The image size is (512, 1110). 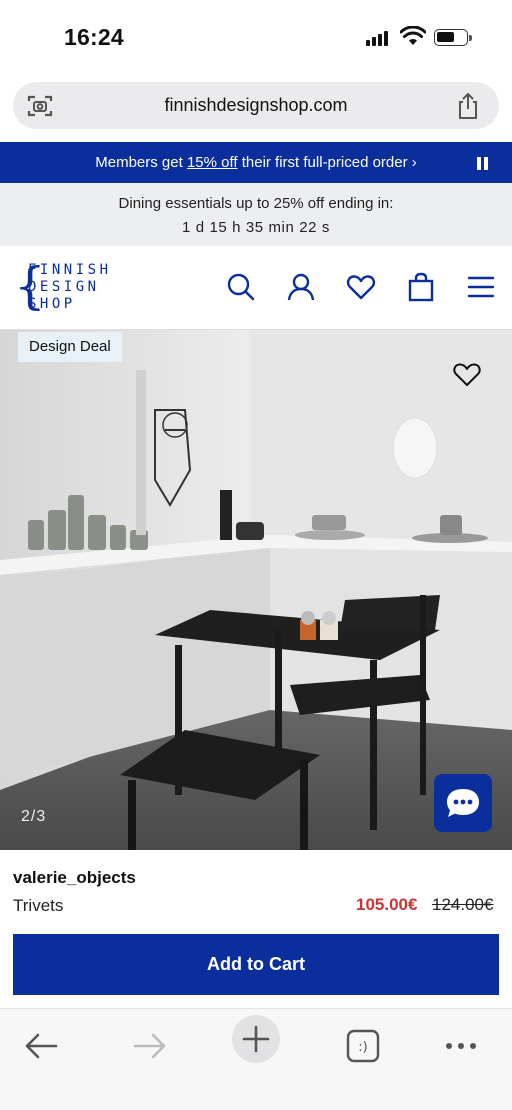 I want to click on status-time: 16:24, so click(x=94, y=37).